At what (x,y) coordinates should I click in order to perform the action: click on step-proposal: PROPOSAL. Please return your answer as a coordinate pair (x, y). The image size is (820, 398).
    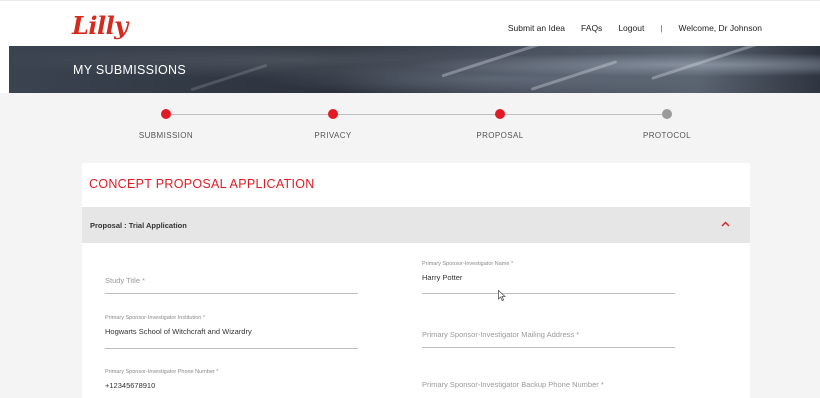
    Looking at the image, I should click on (500, 124).